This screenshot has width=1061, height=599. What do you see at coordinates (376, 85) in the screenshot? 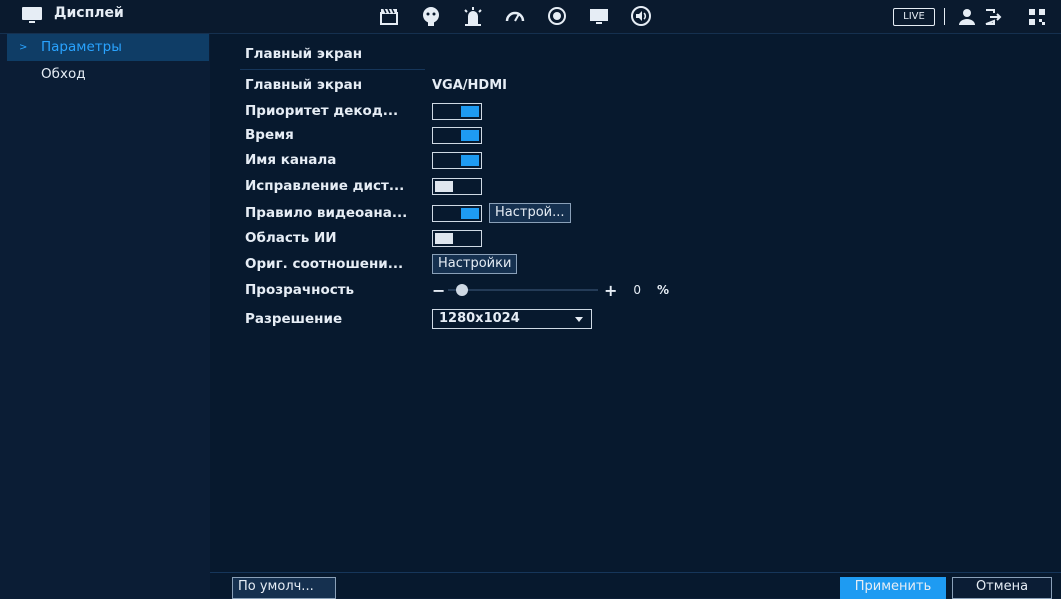
I see `row-main-screen: Главный экран VGA/HDMI` at bounding box center [376, 85].